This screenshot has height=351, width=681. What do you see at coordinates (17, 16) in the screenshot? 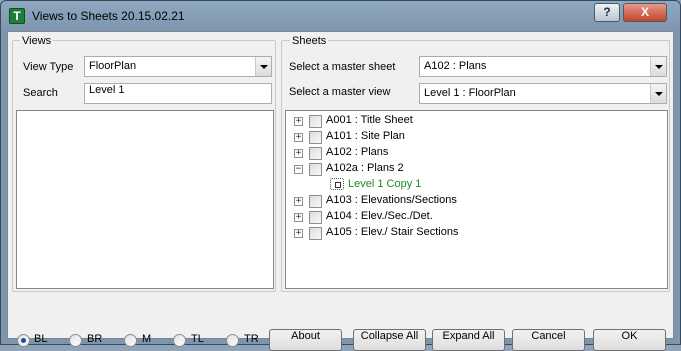
I see `app-icon: T` at bounding box center [17, 16].